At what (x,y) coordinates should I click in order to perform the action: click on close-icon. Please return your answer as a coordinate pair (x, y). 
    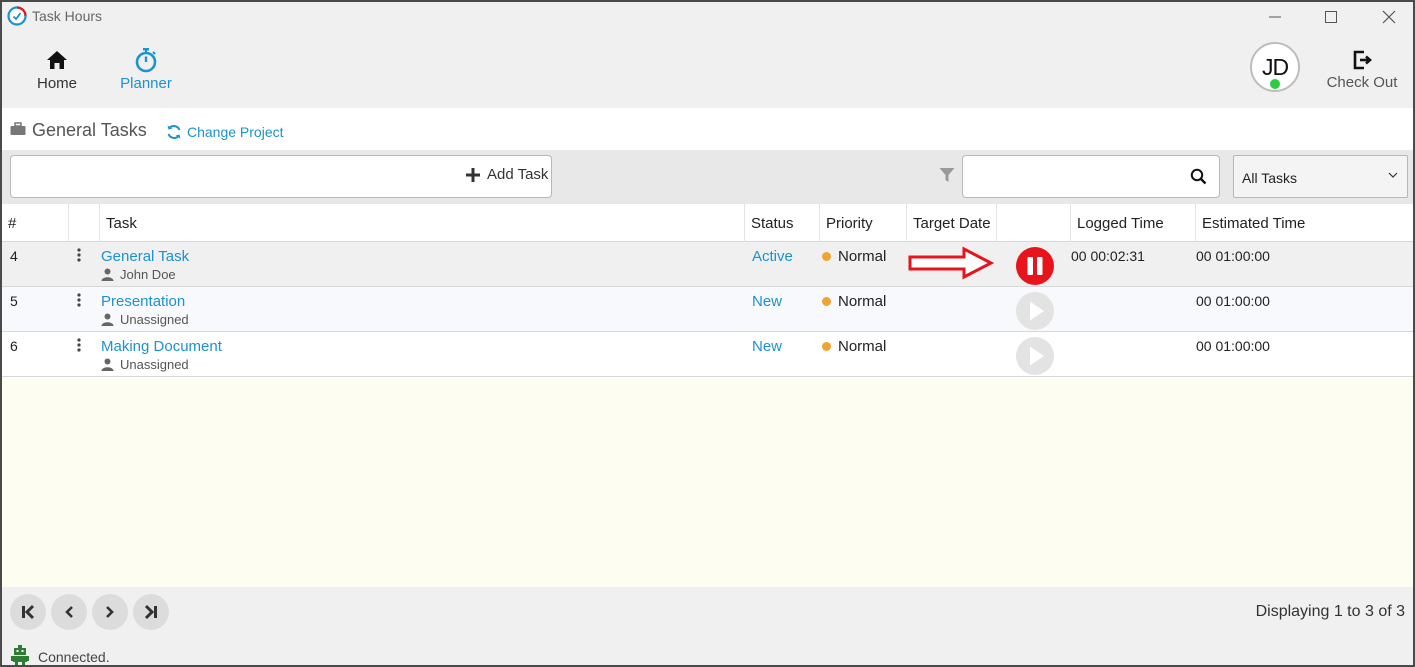
    Looking at the image, I should click on (1389, 17).